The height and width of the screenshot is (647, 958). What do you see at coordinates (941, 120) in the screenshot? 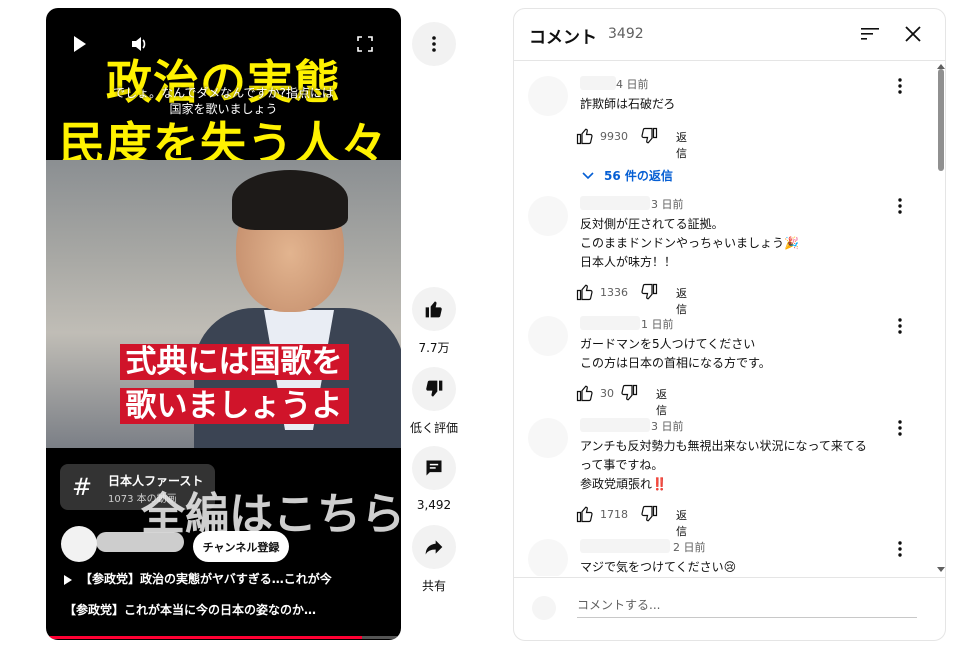
I see `scrollbar-thumb` at bounding box center [941, 120].